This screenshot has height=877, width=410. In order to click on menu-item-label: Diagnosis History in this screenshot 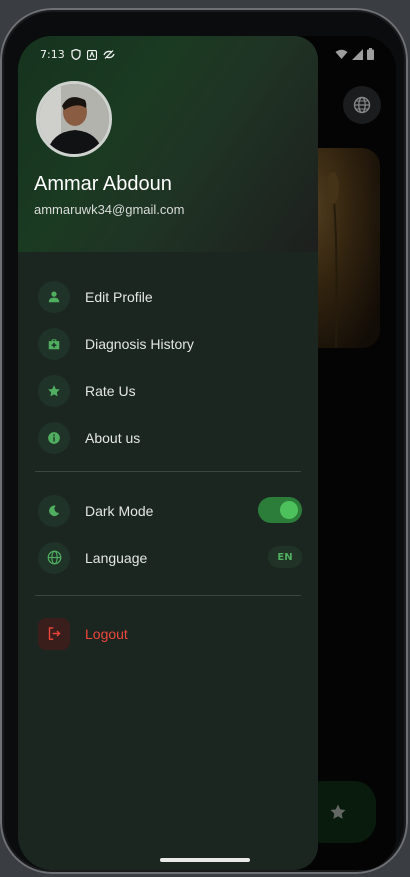, I will do `click(139, 343)`.